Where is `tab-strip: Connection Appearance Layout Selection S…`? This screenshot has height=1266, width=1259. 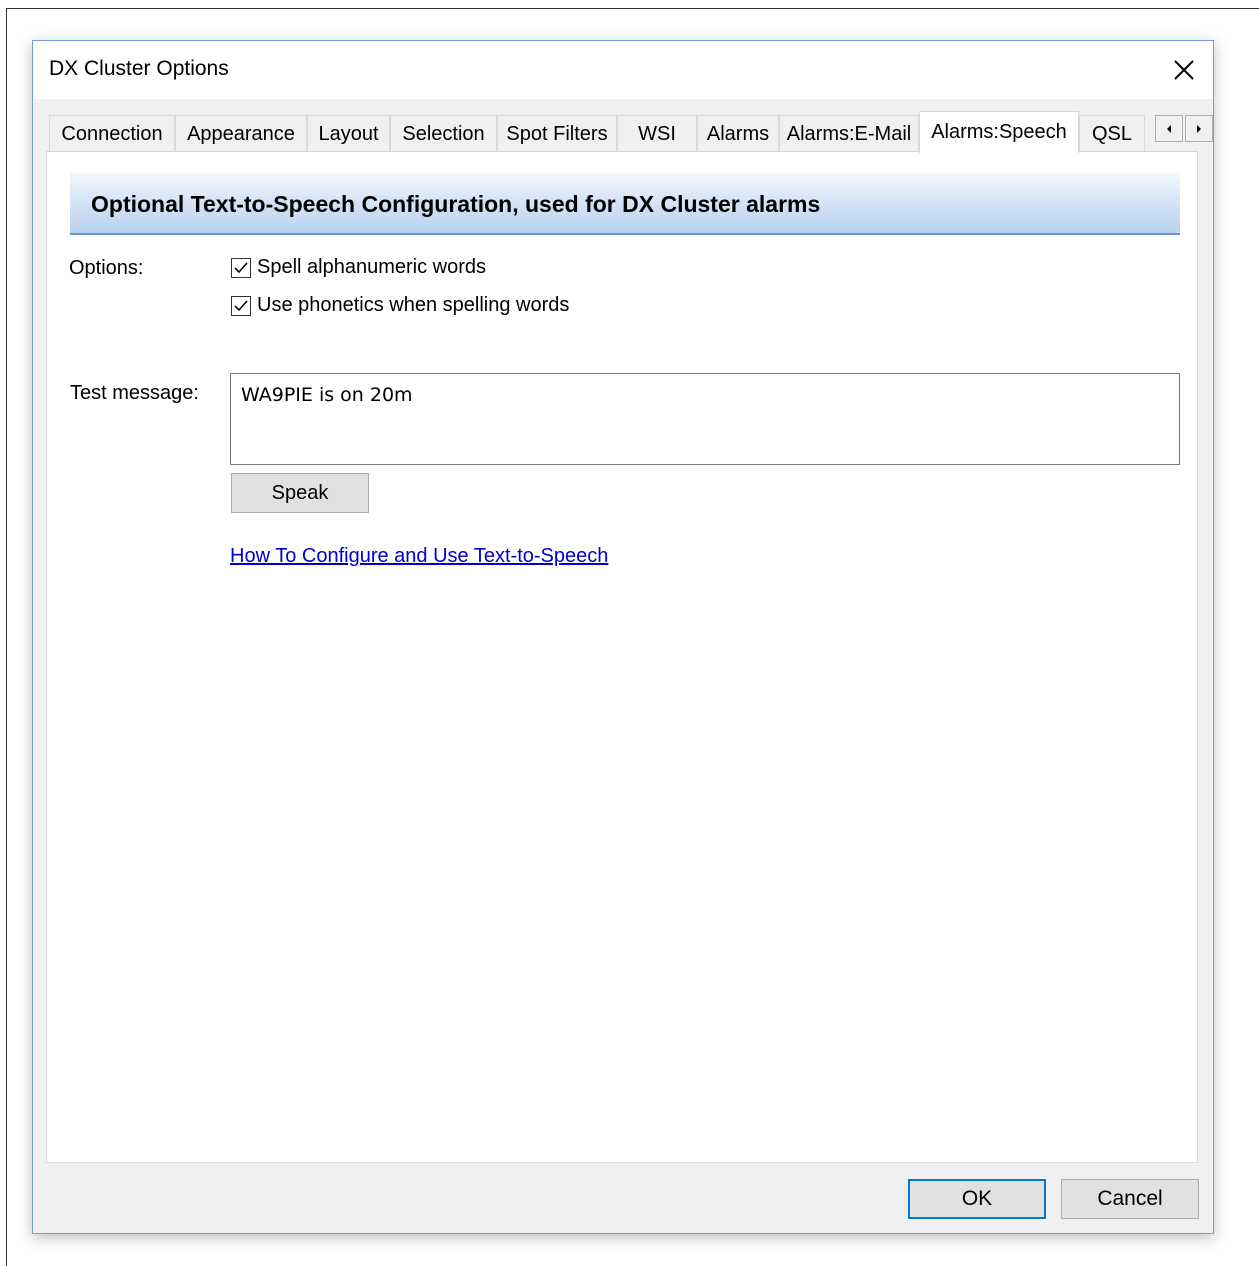
tab-strip: Connection Appearance Layout Selection S… is located at coordinates (631, 132).